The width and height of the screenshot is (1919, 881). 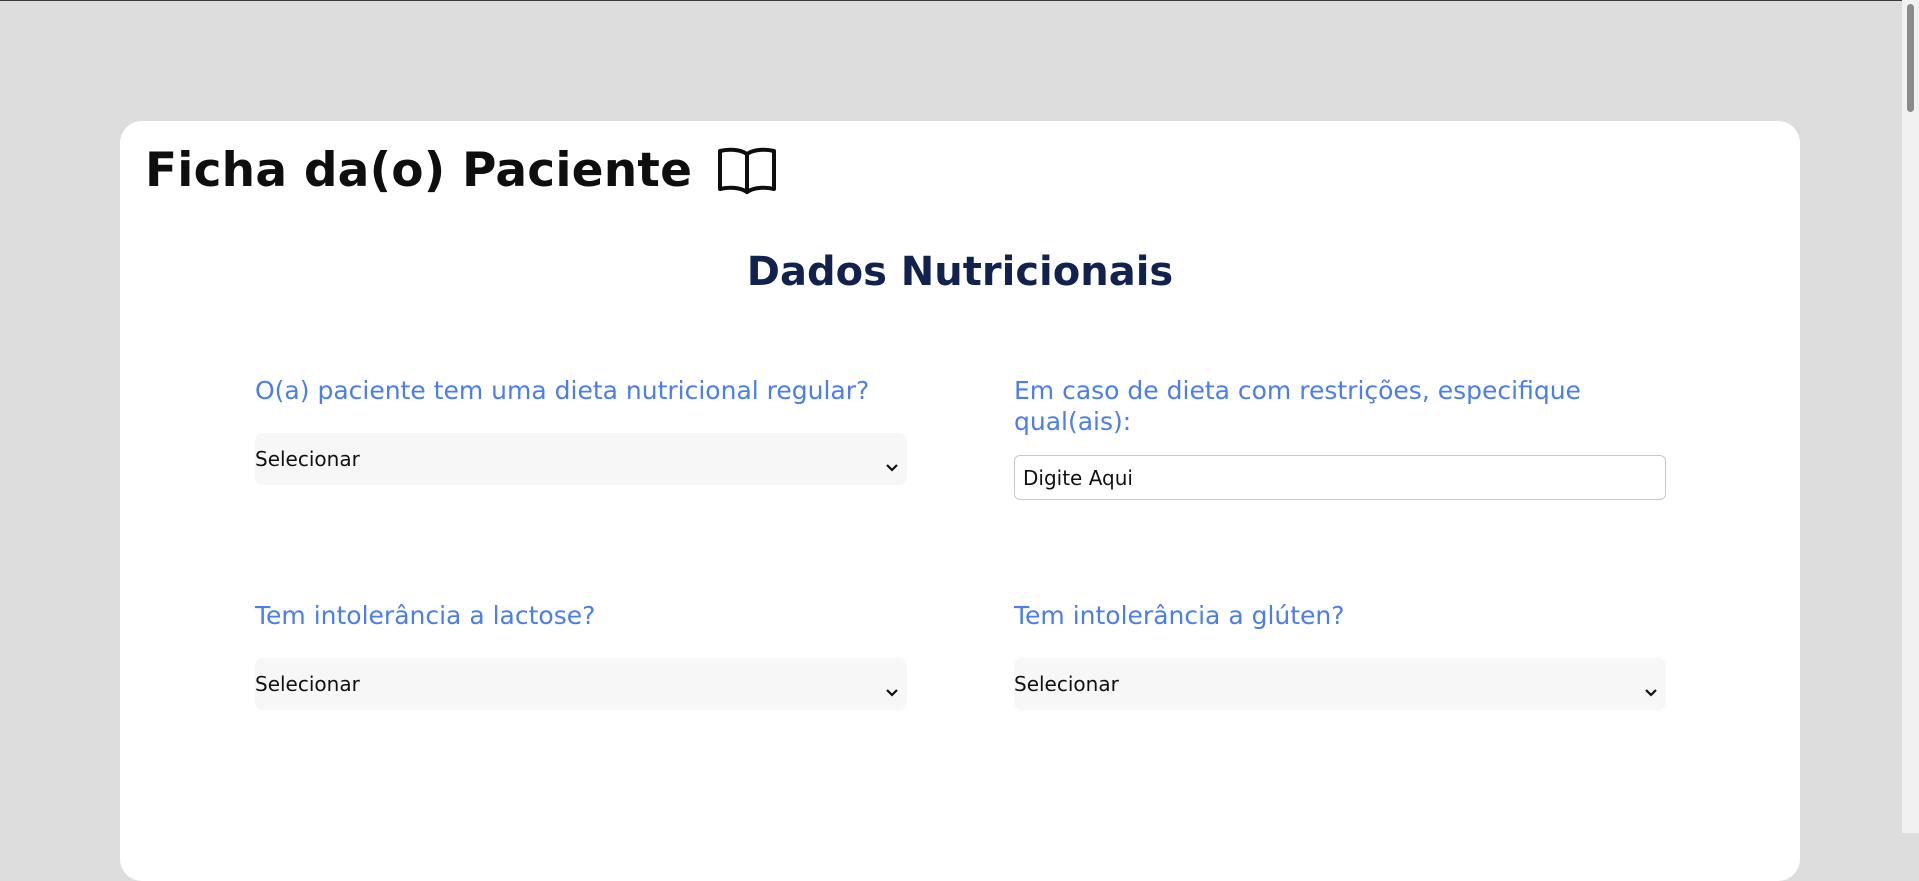 I want to click on scrollbar-thumb, so click(x=1910, y=58).